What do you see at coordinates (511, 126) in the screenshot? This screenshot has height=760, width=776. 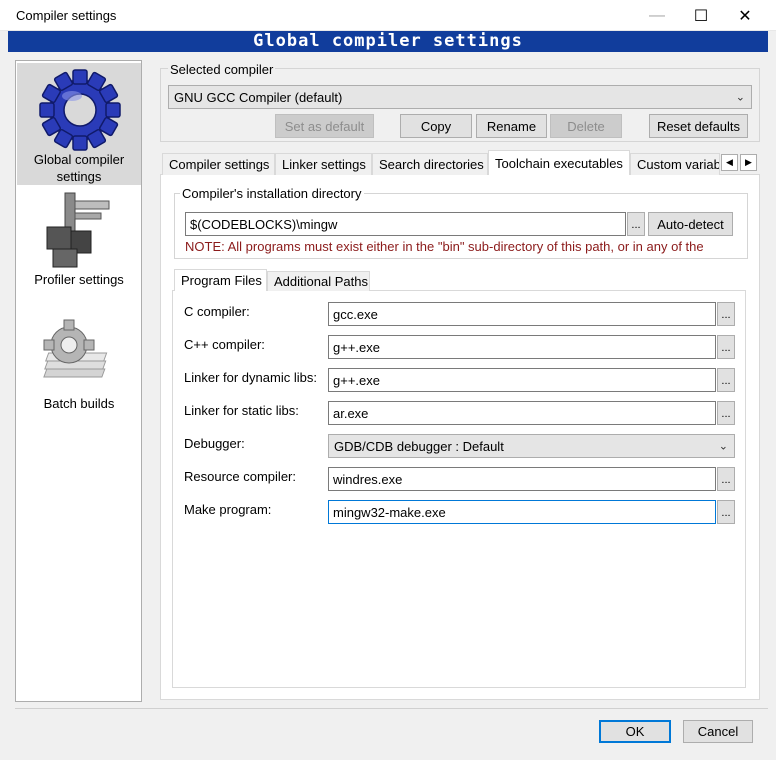 I see `rename-button: Rename` at bounding box center [511, 126].